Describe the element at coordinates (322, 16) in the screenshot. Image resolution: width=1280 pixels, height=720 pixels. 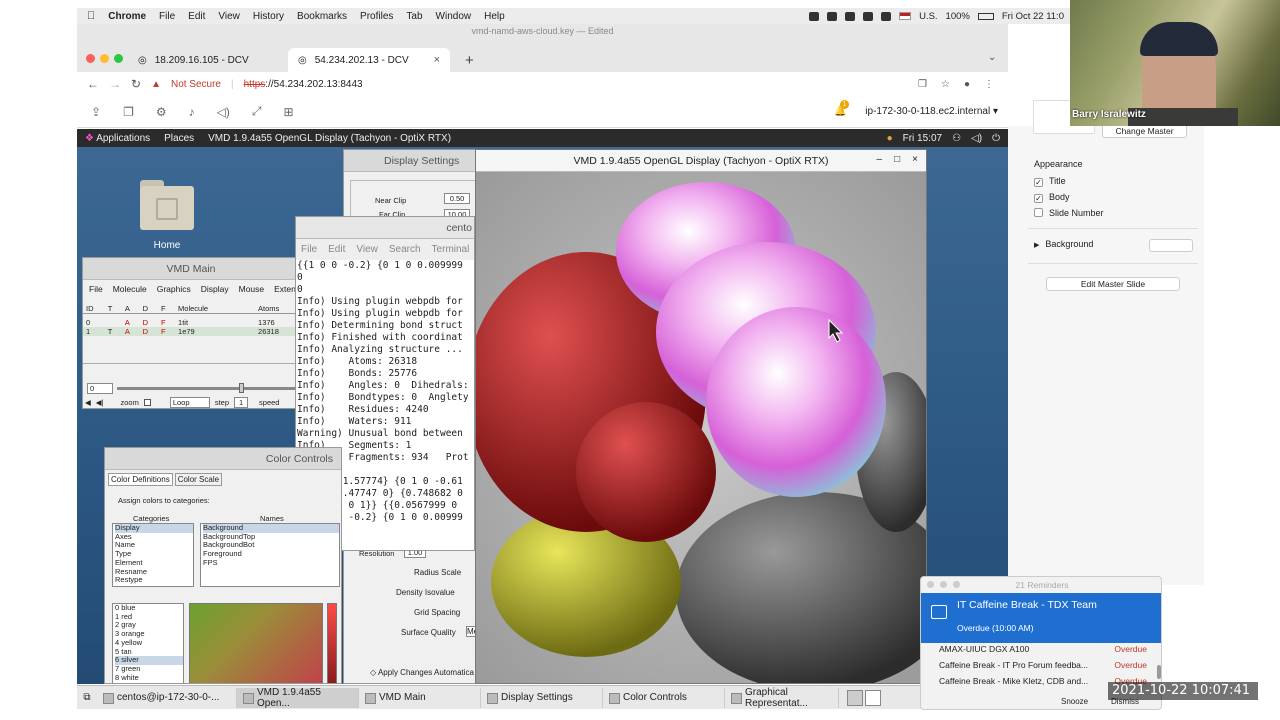
I see `menu-bookmarks: Bookmarks` at that location.